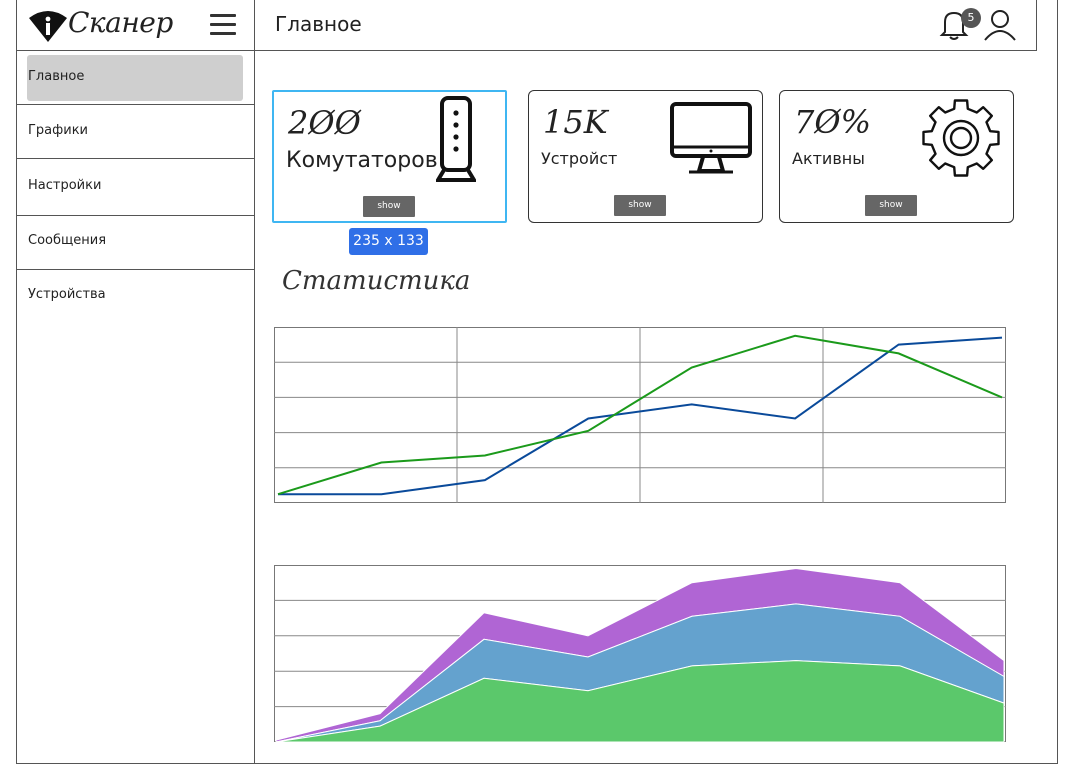 The width and height of the screenshot is (1078, 769). What do you see at coordinates (65, 185) in the screenshot?
I see `sidebar-item-label: Настройки` at bounding box center [65, 185].